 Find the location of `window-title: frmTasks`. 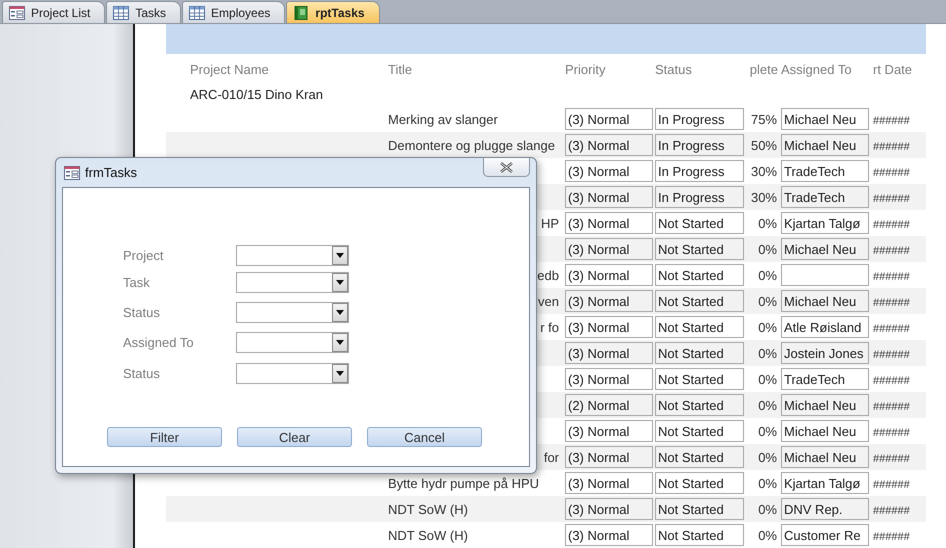

window-title: frmTasks is located at coordinates (111, 172).